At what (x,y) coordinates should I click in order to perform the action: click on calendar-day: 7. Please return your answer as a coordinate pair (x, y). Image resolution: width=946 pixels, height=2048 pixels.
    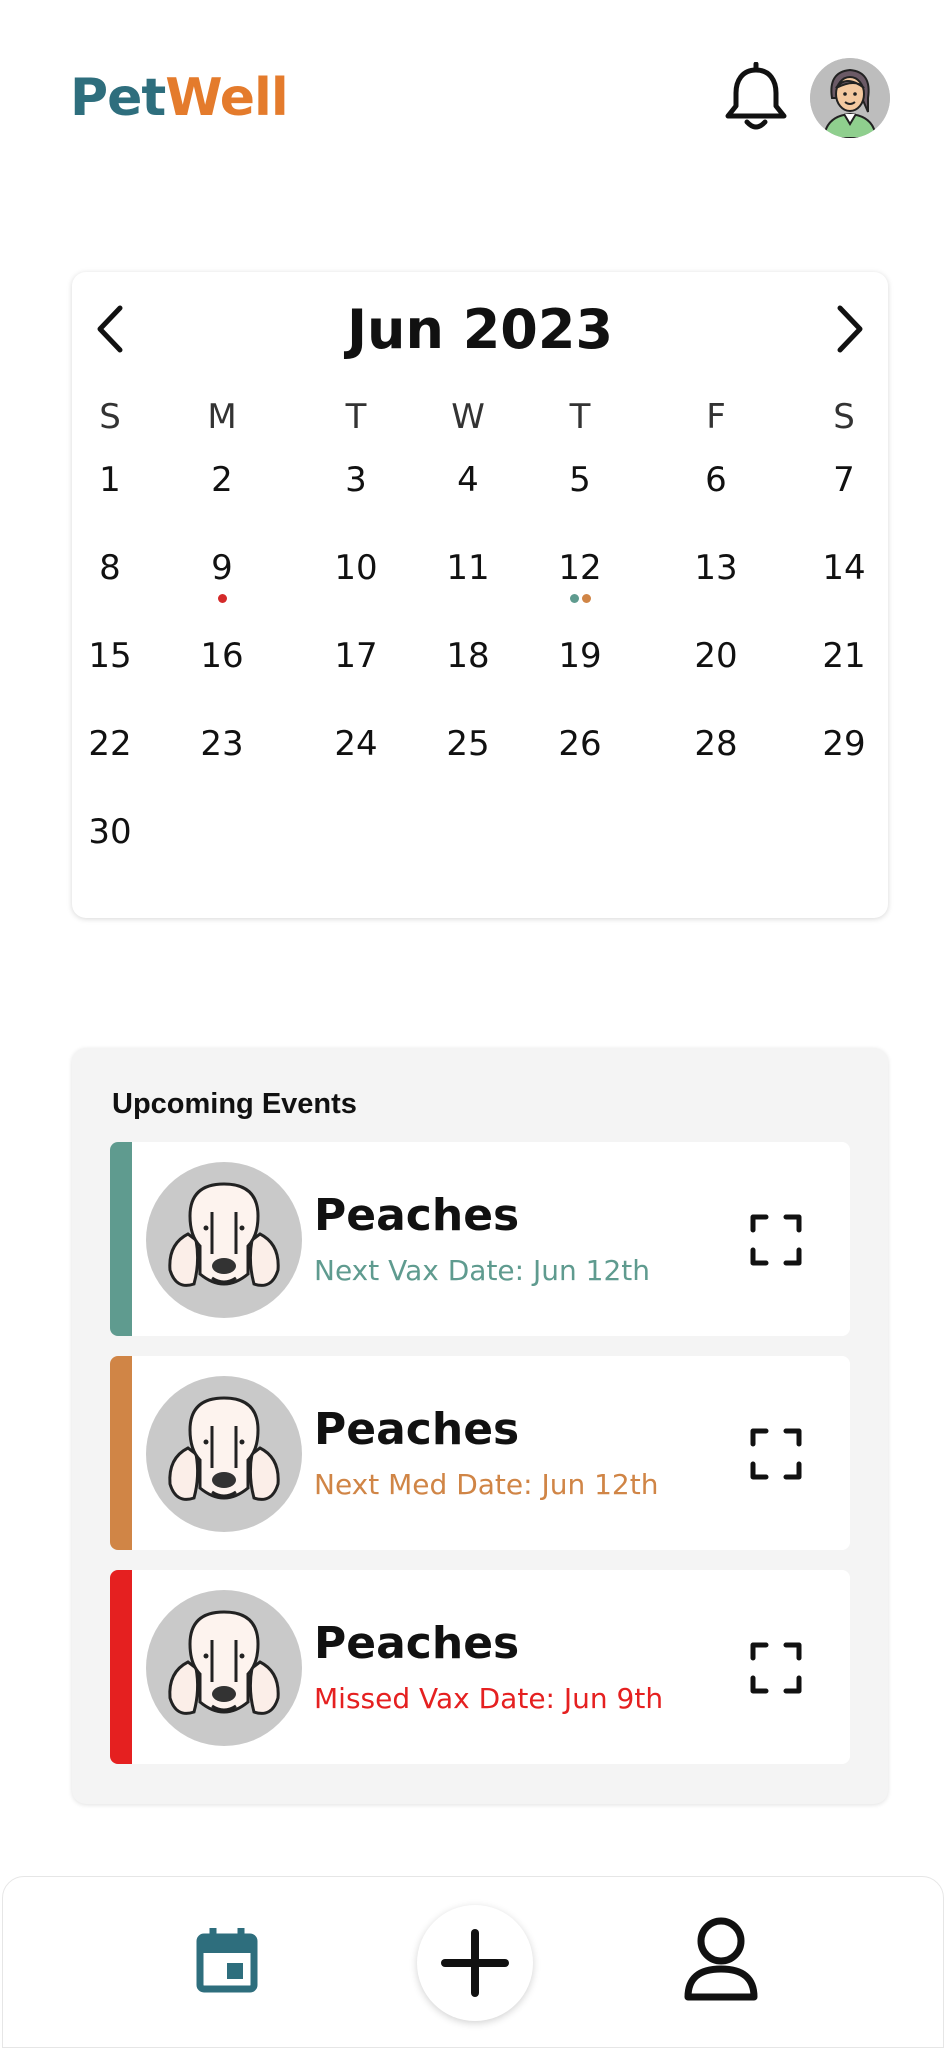
    Looking at the image, I should click on (844, 480).